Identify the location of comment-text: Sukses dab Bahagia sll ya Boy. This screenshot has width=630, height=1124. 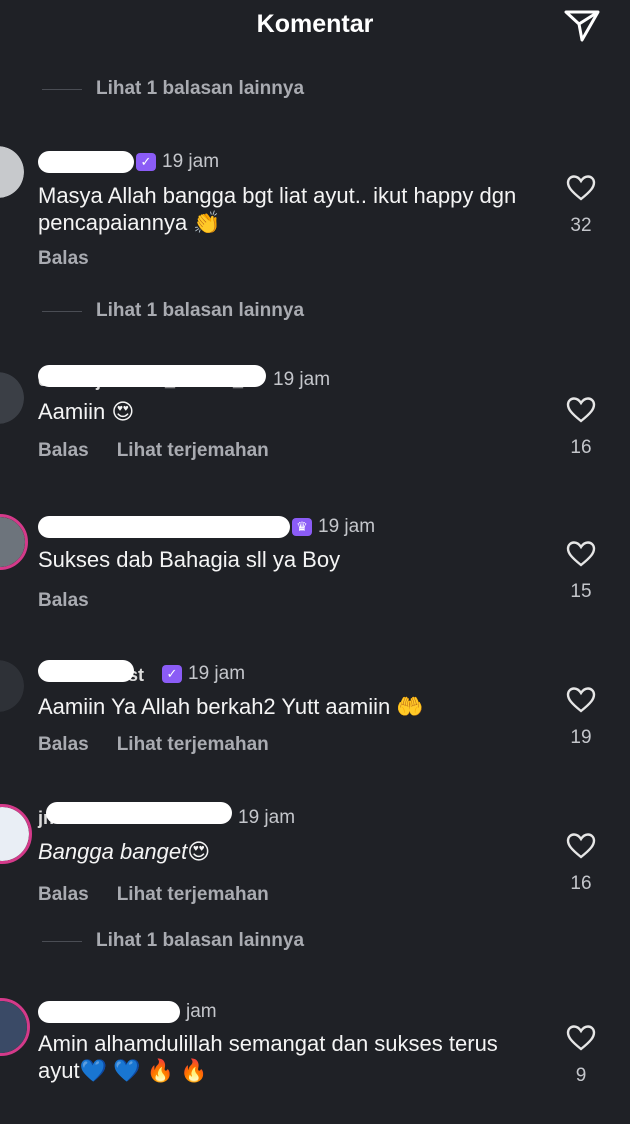
(189, 559).